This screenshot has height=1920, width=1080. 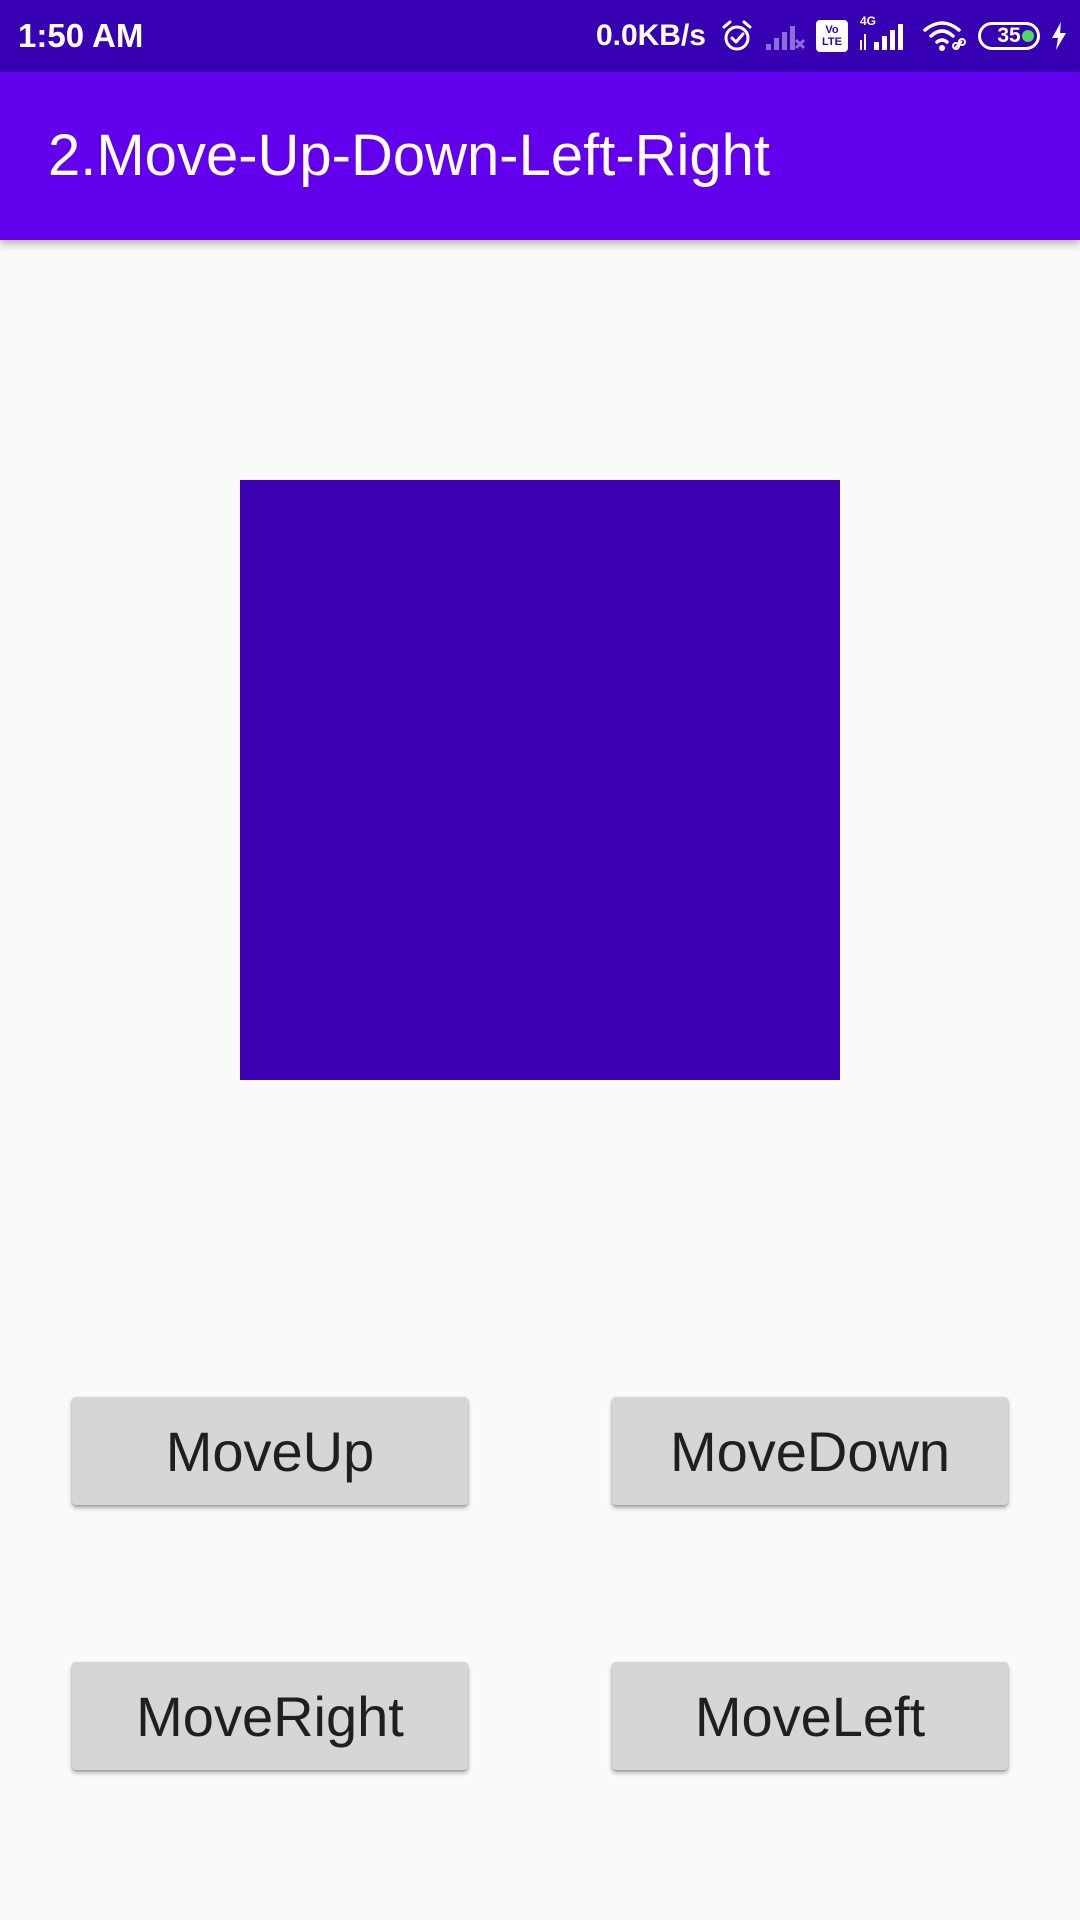 I want to click on app-bar: 2.Move-Up-Down-Left-Right, so click(x=540, y=156).